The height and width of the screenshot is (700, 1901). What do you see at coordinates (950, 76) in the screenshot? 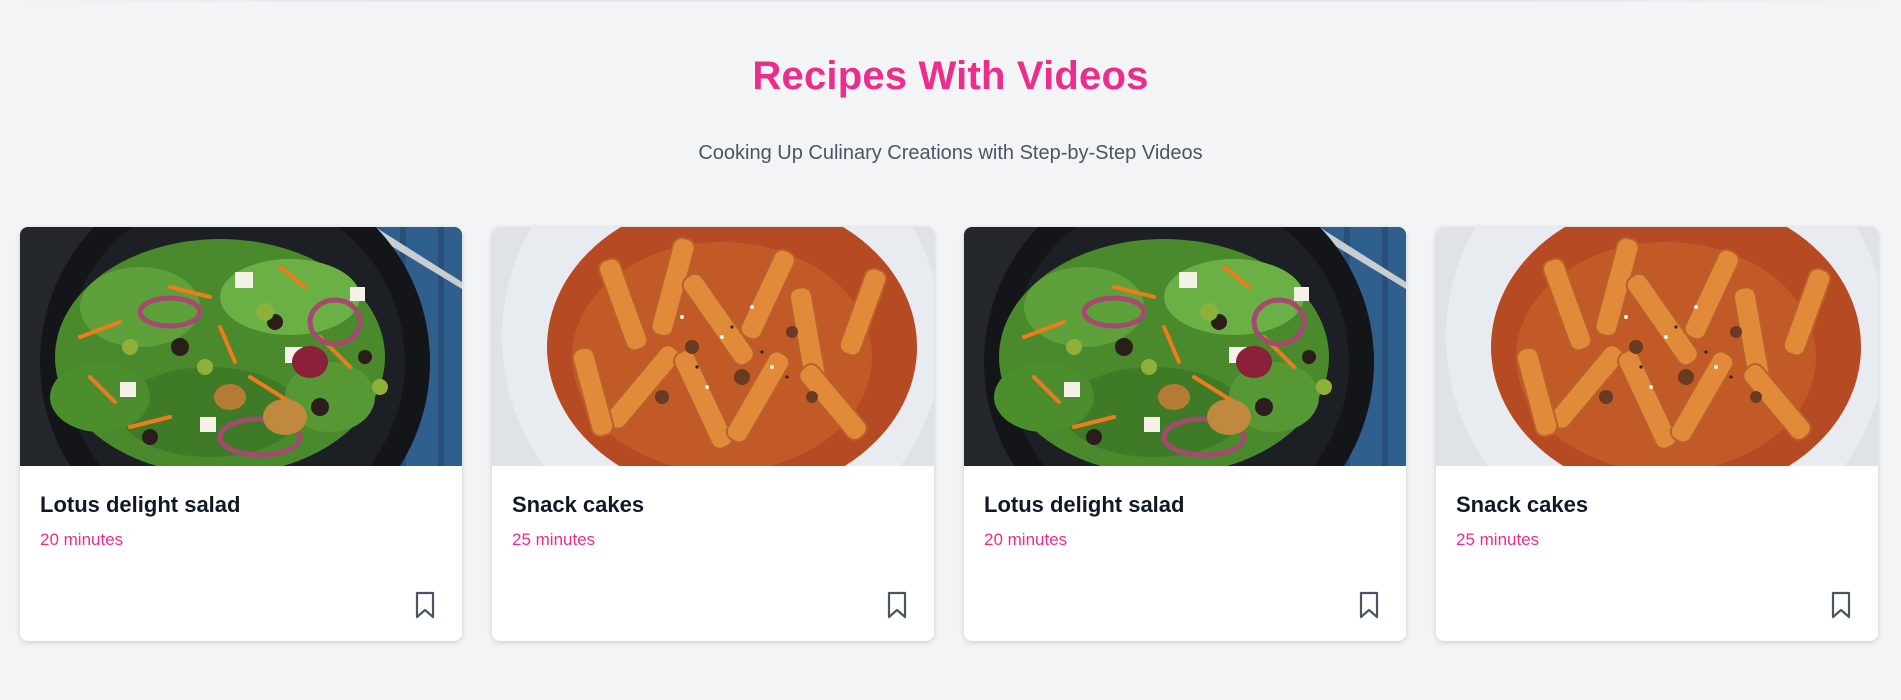
I see `section-title: Recipes With Videos` at bounding box center [950, 76].